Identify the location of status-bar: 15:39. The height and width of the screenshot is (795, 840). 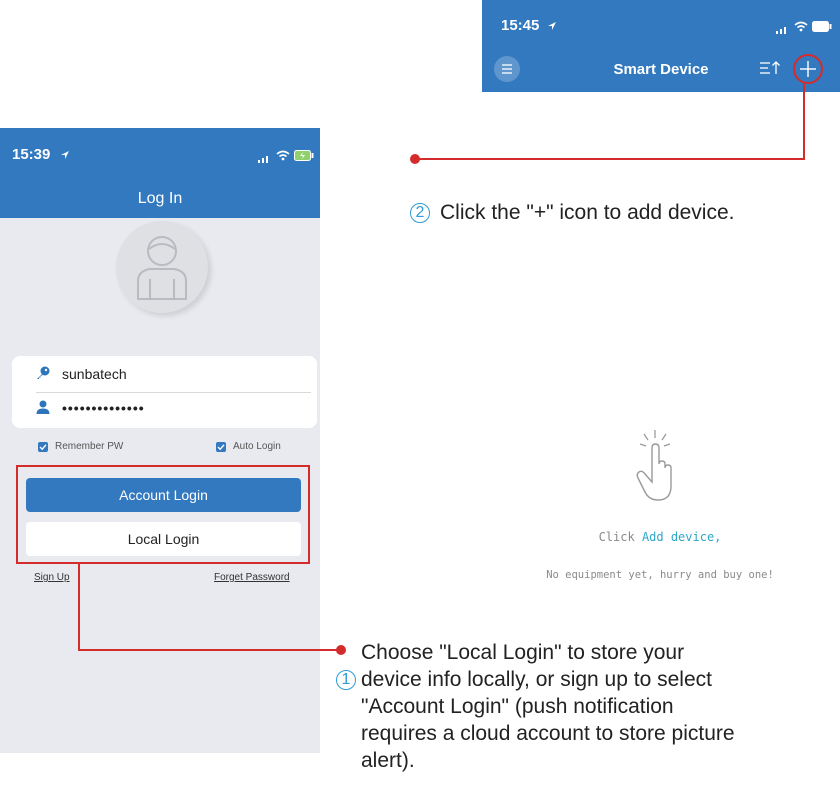
(160, 153).